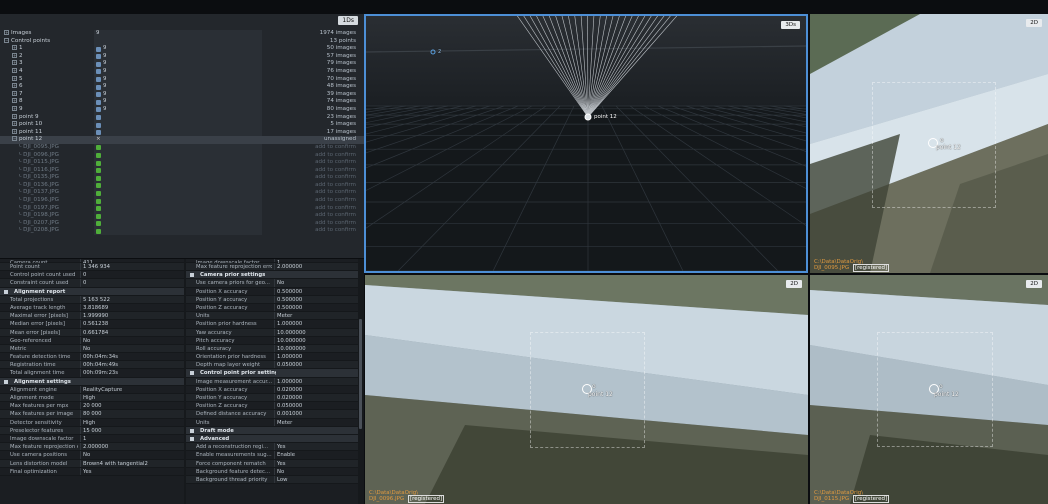 The image size is (1048, 504). I want to click on property-row: Average track length 3.818689, so click(92, 308).